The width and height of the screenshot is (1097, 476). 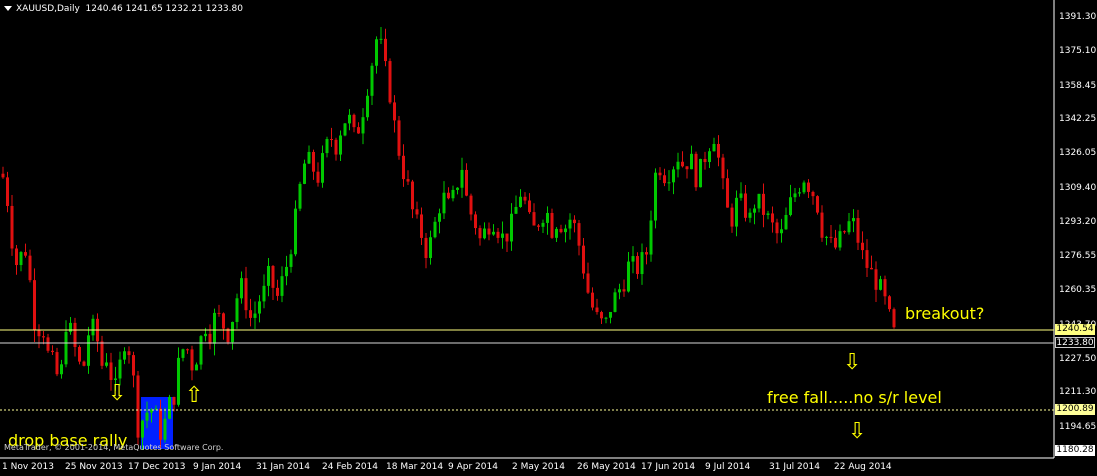 I want to click on price-tick-label: 1375.10, so click(x=1078, y=50).